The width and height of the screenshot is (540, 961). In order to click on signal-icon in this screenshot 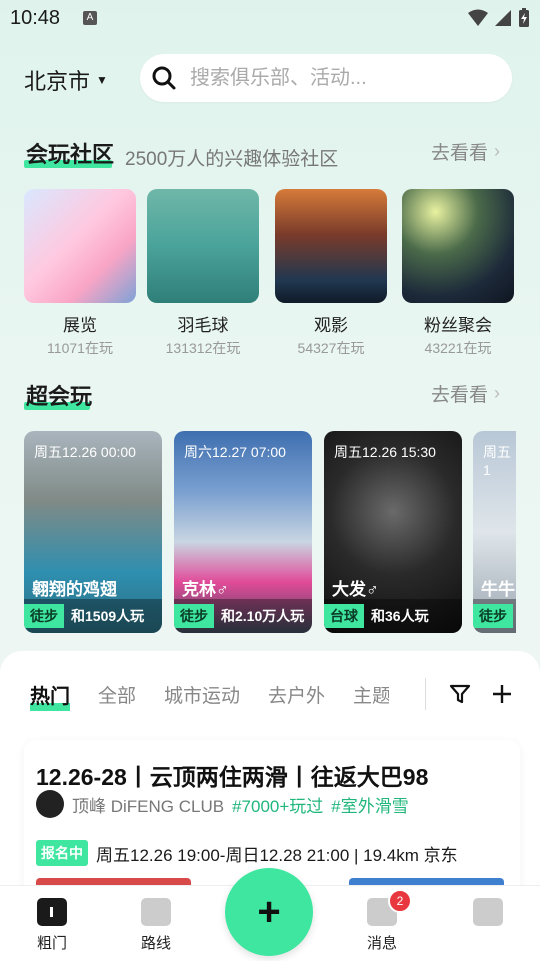, I will do `click(503, 18)`.